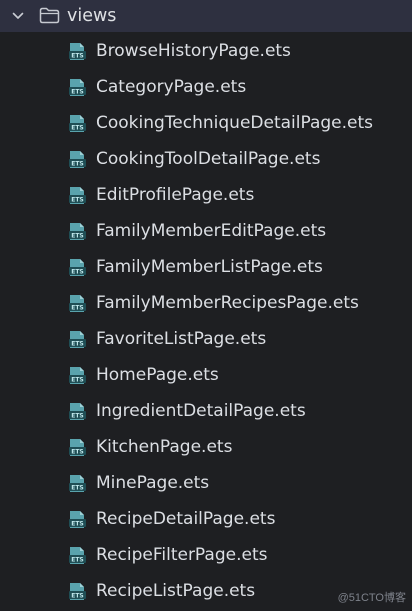  I want to click on watermark: @51CTO博客, so click(371, 598).